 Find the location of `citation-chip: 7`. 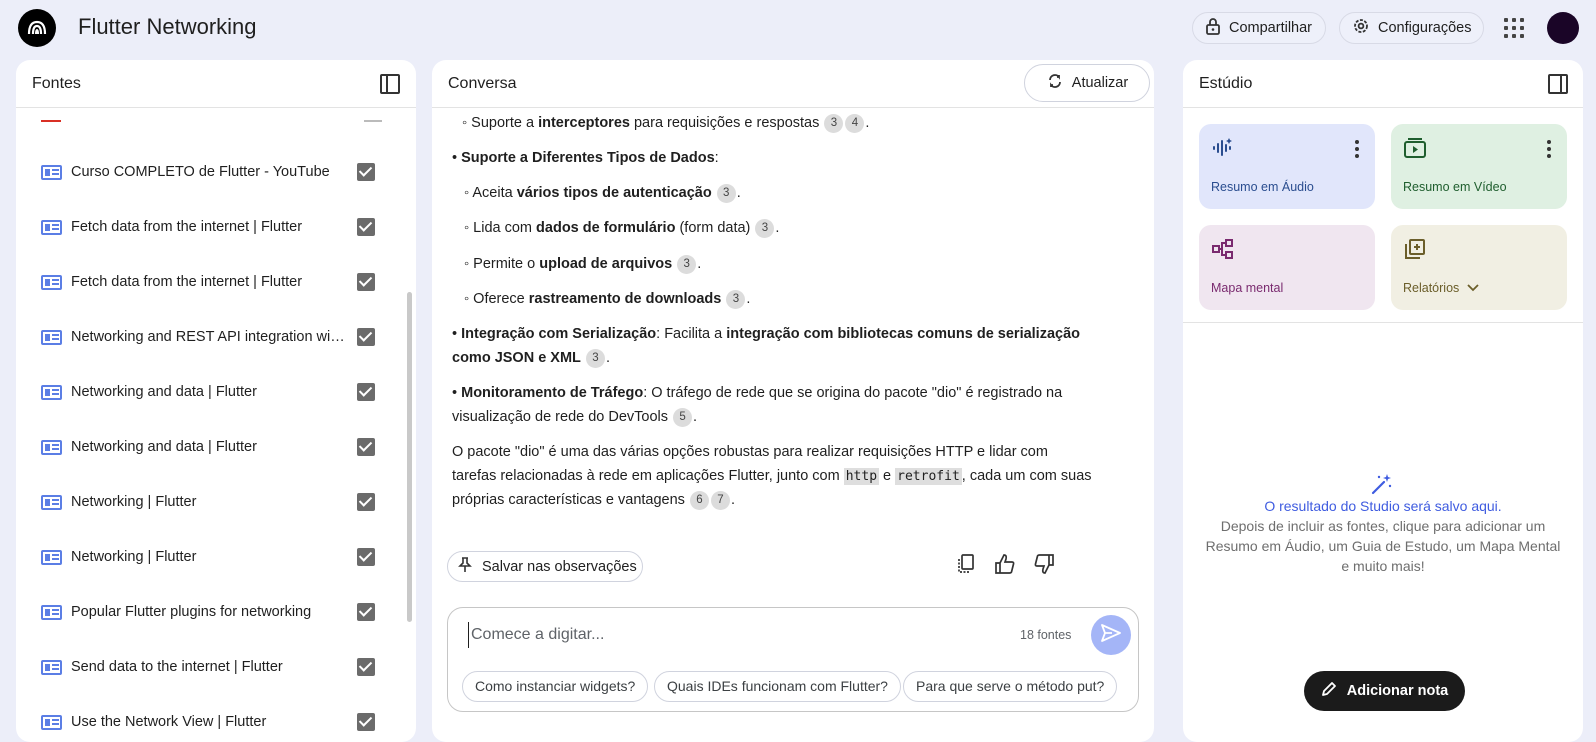

citation-chip: 7 is located at coordinates (720, 500).